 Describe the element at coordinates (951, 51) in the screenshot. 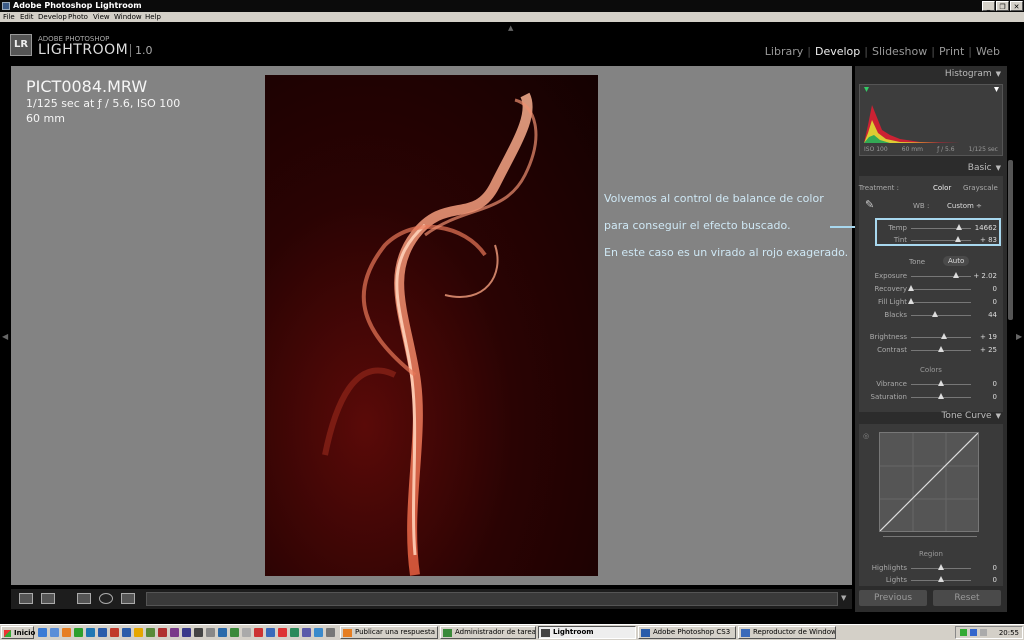

I see `module-print: Print` at that location.